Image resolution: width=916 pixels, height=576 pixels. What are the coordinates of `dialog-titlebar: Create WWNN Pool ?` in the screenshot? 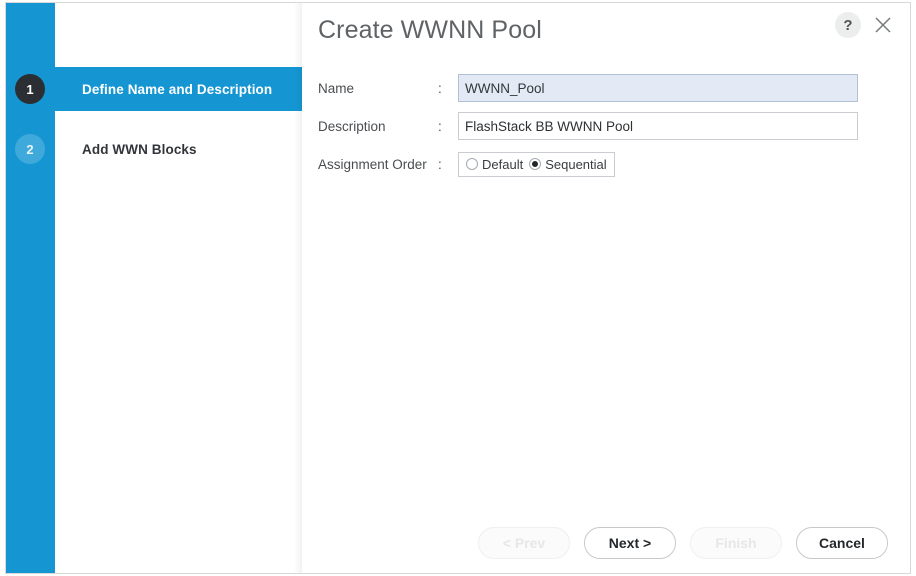 It's located at (606, 30).